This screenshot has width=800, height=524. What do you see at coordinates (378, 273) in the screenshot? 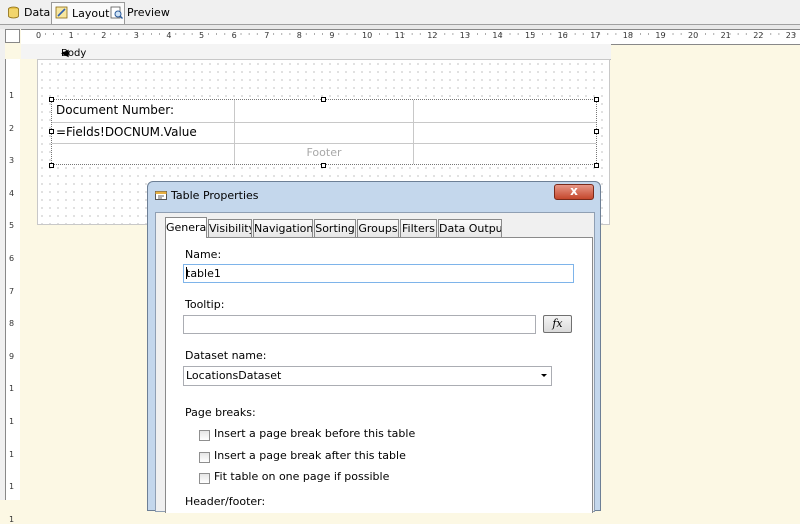
I see `name-input: table1` at bounding box center [378, 273].